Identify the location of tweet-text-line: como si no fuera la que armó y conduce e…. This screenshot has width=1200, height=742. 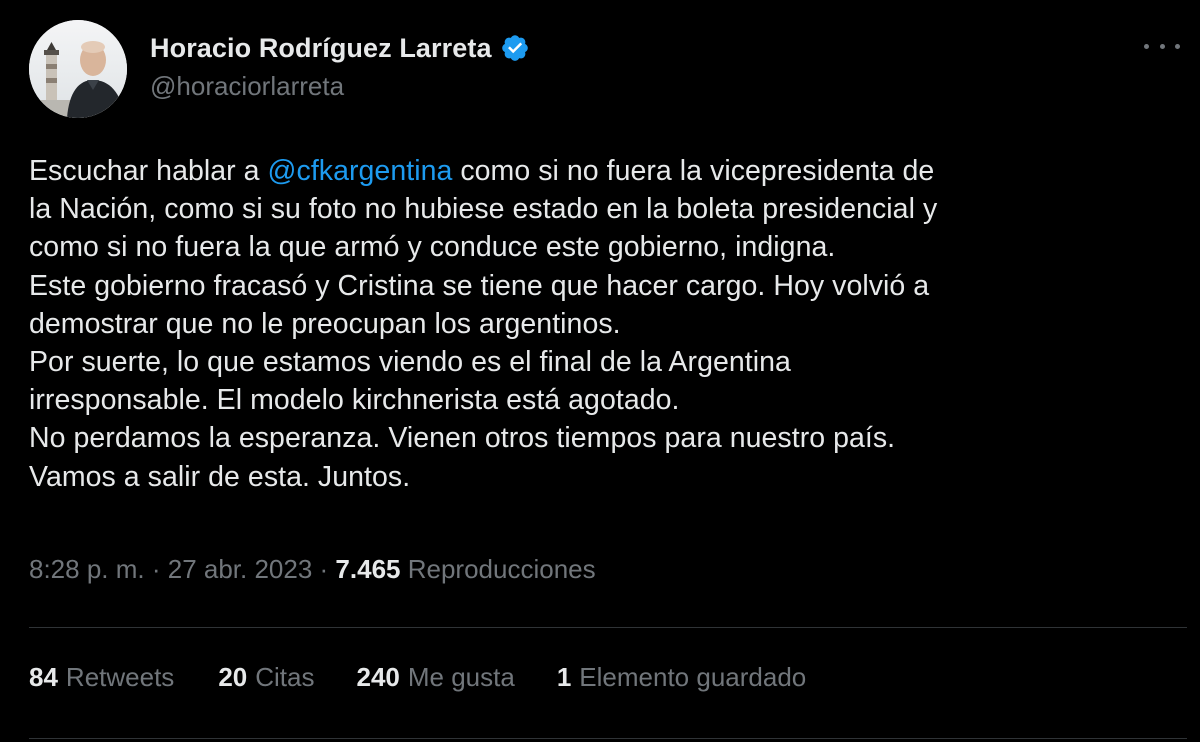
(432, 247).